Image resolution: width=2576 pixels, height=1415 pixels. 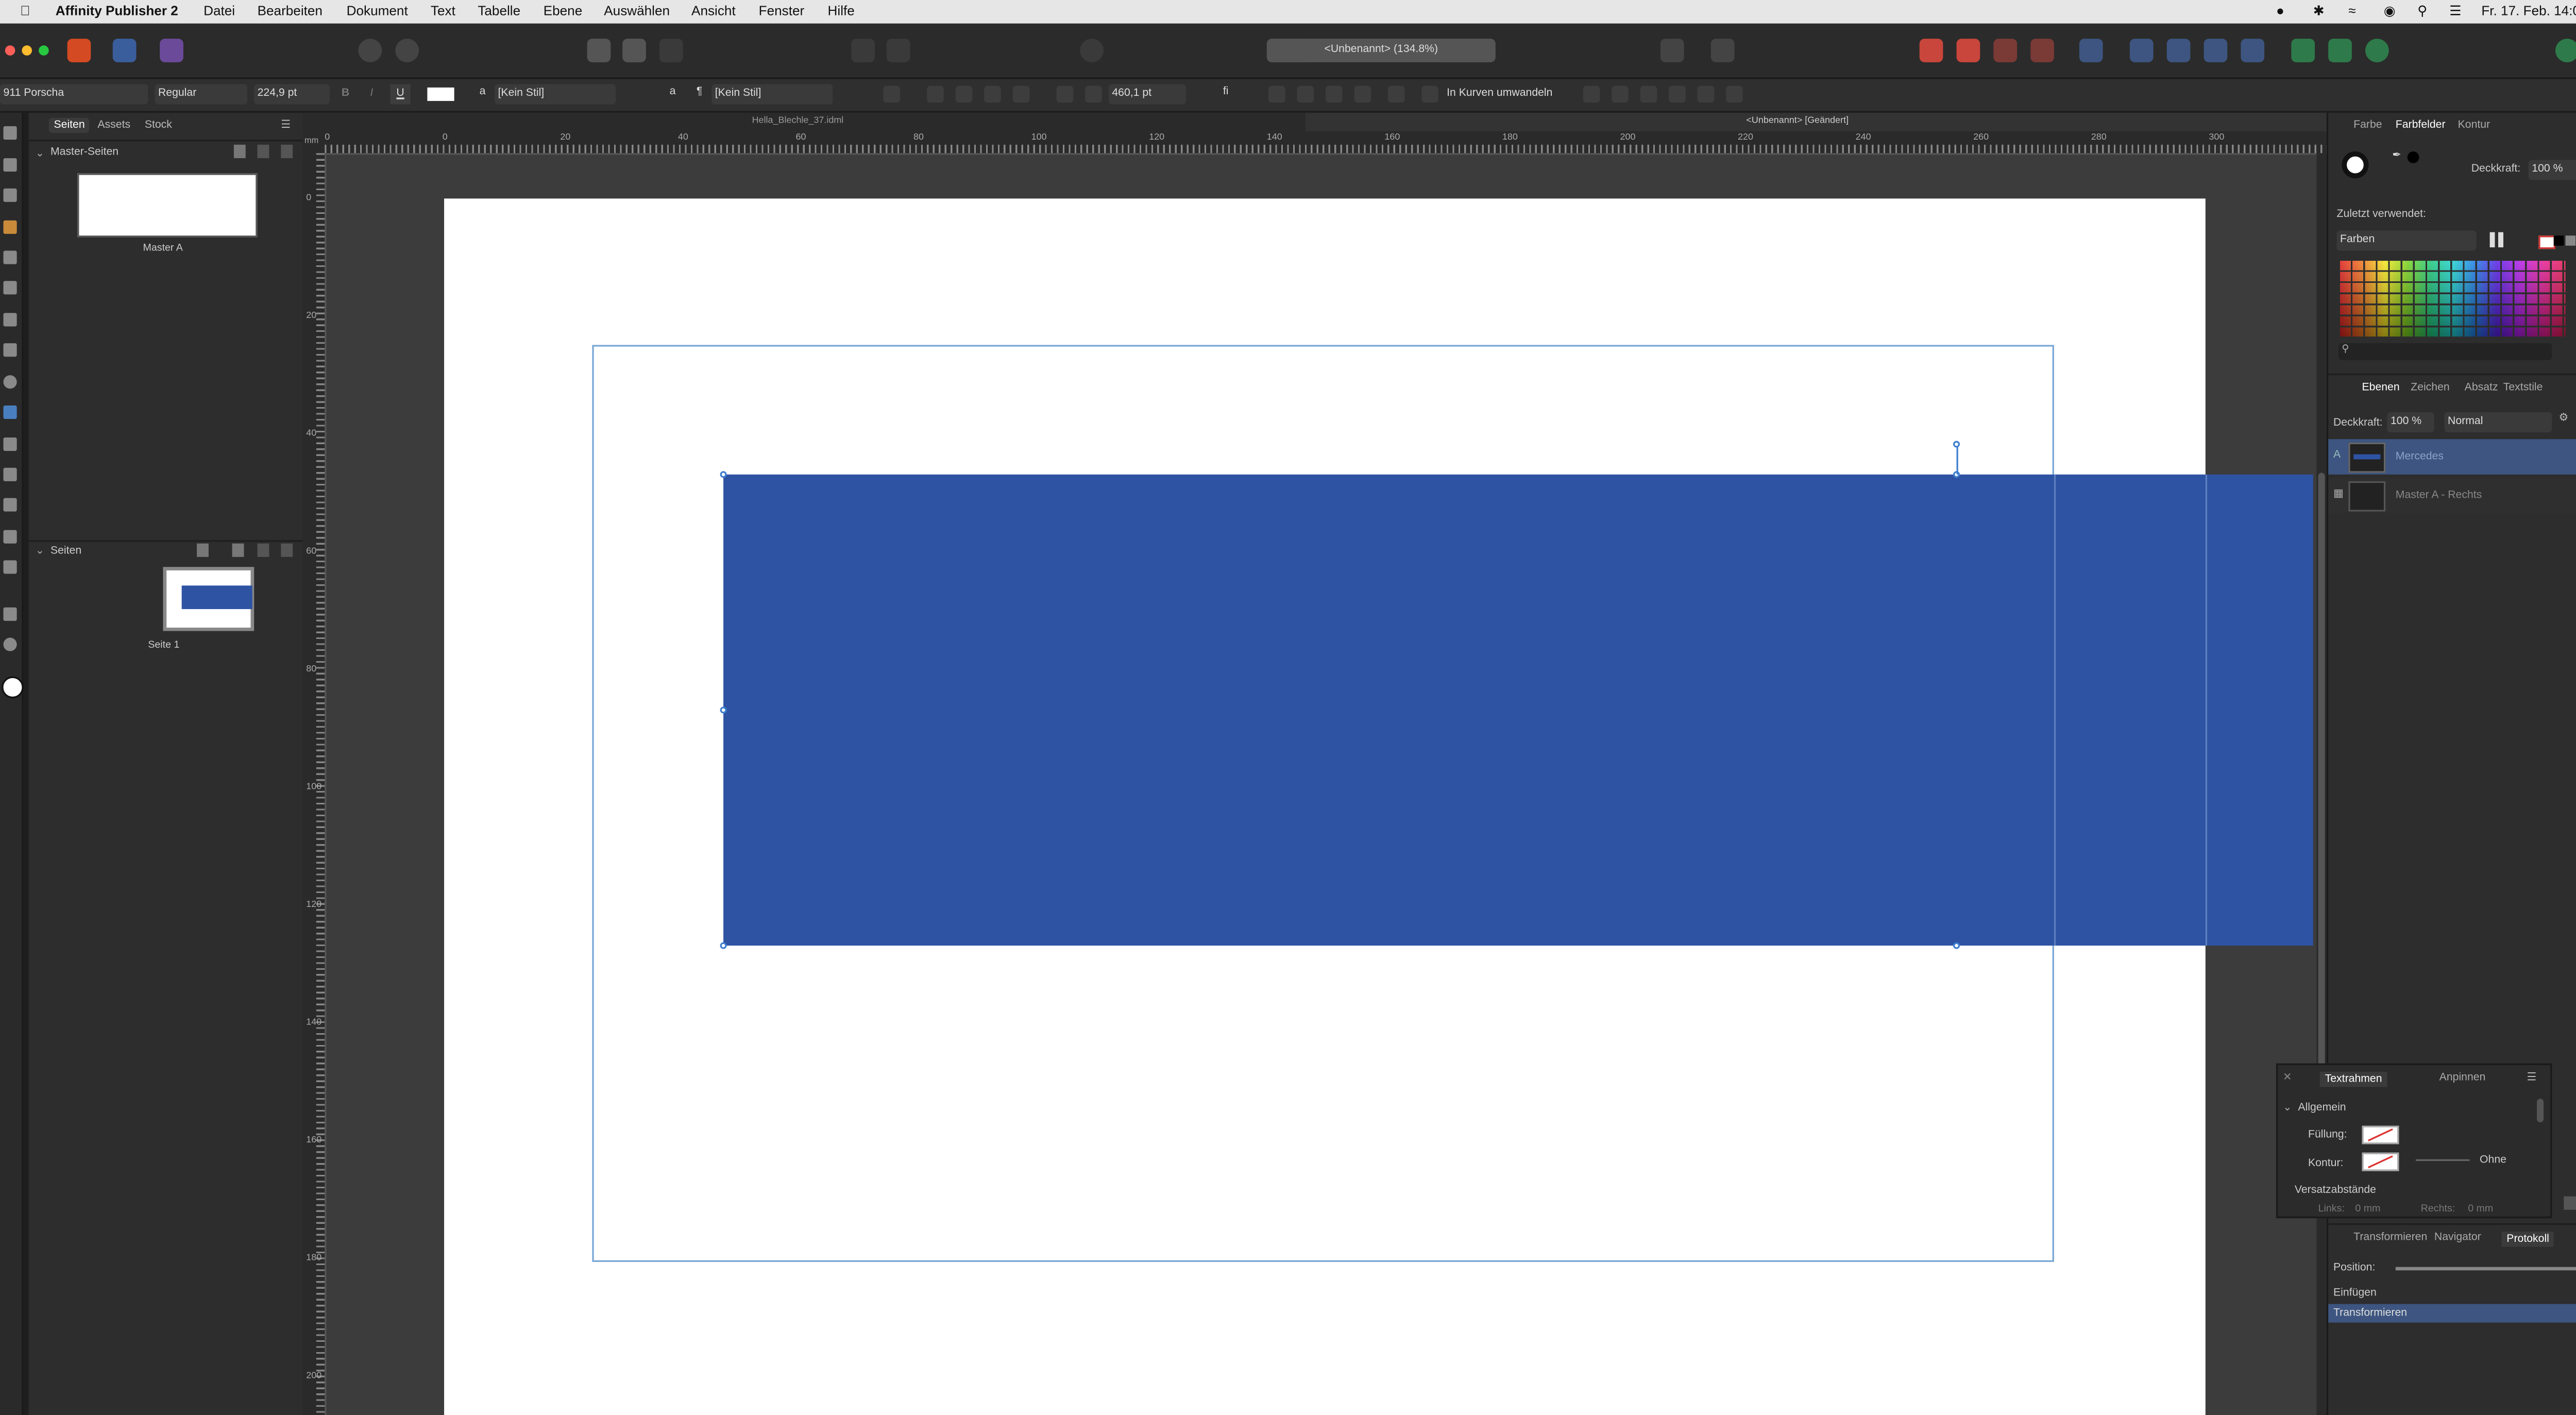 I want to click on add-layer-icon, so click(x=2570, y=1203).